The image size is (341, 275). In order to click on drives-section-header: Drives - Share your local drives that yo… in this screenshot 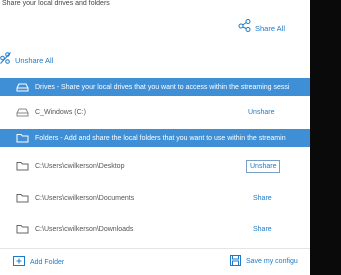, I will do `click(155, 87)`.